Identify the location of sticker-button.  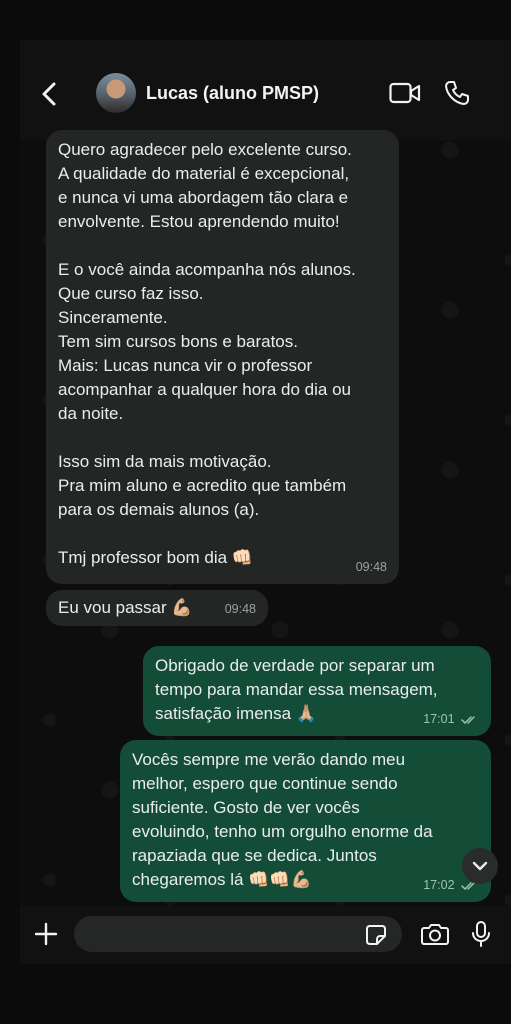
(376, 935).